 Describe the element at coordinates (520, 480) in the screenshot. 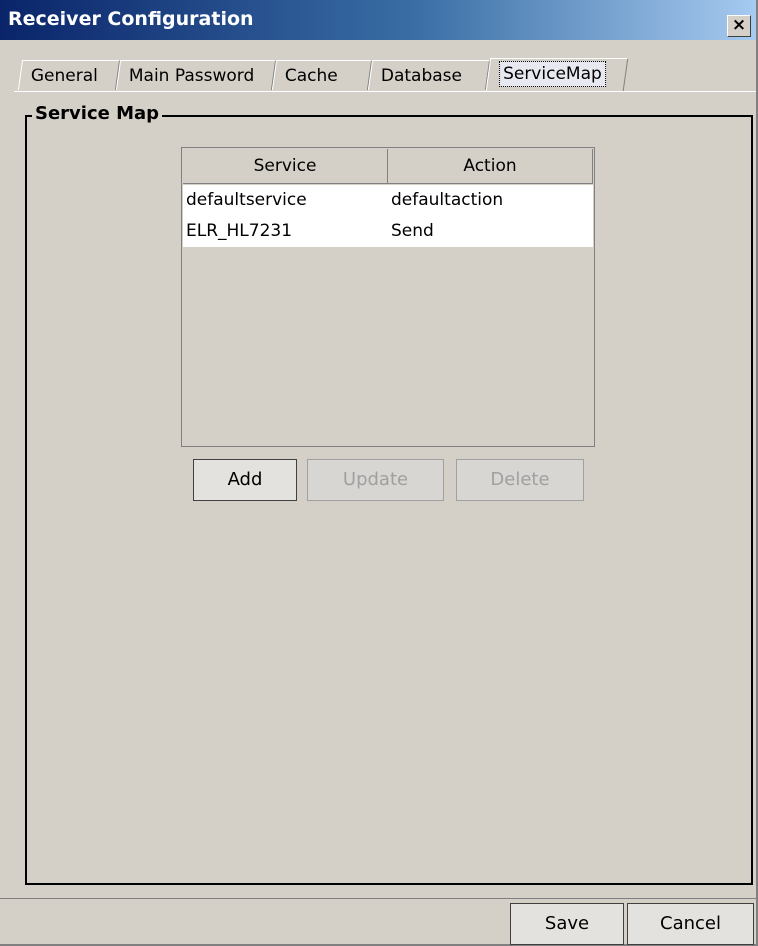

I see `delete-button: Delete` at that location.